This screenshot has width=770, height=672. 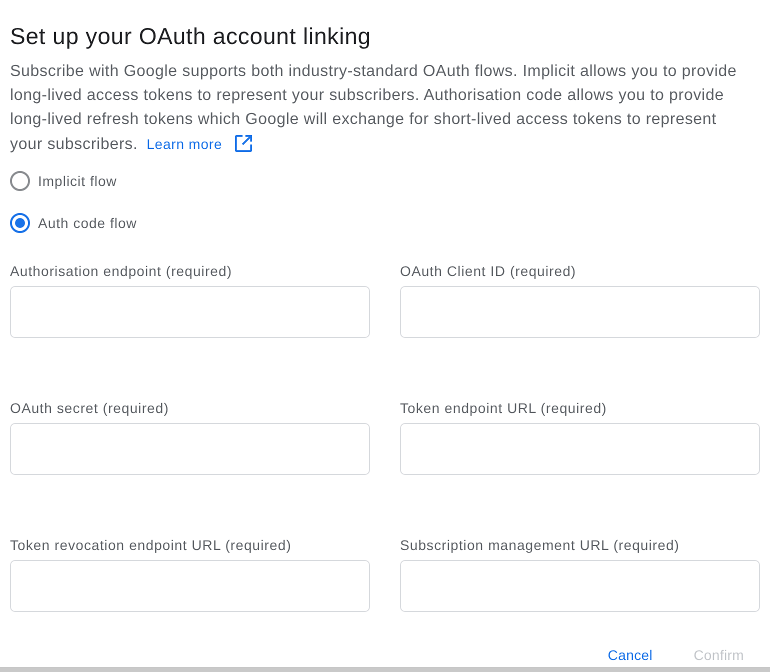 I want to click on field-label: OAuth Client ID (required), so click(x=488, y=271).